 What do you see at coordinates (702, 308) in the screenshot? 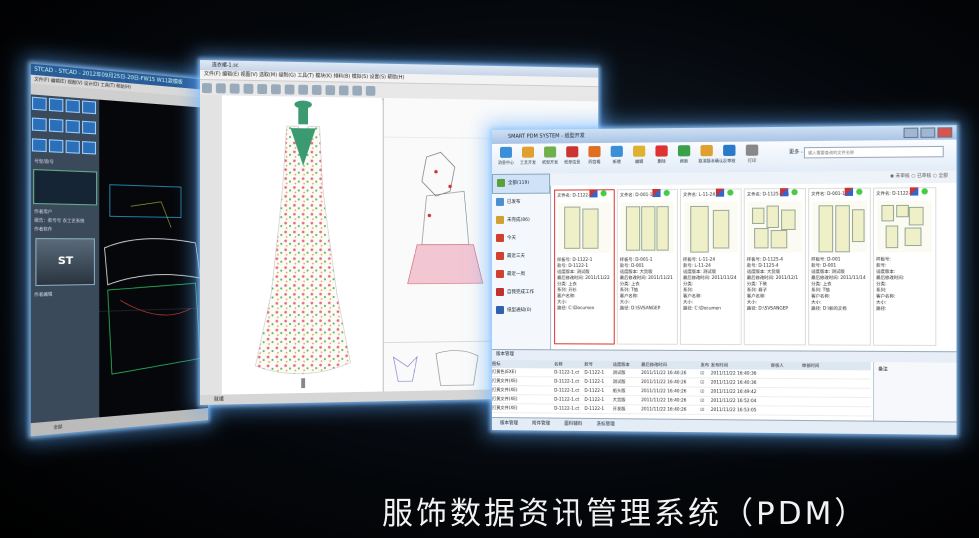
I see `card-info-line: 路径: C:\Documen` at bounding box center [702, 308].